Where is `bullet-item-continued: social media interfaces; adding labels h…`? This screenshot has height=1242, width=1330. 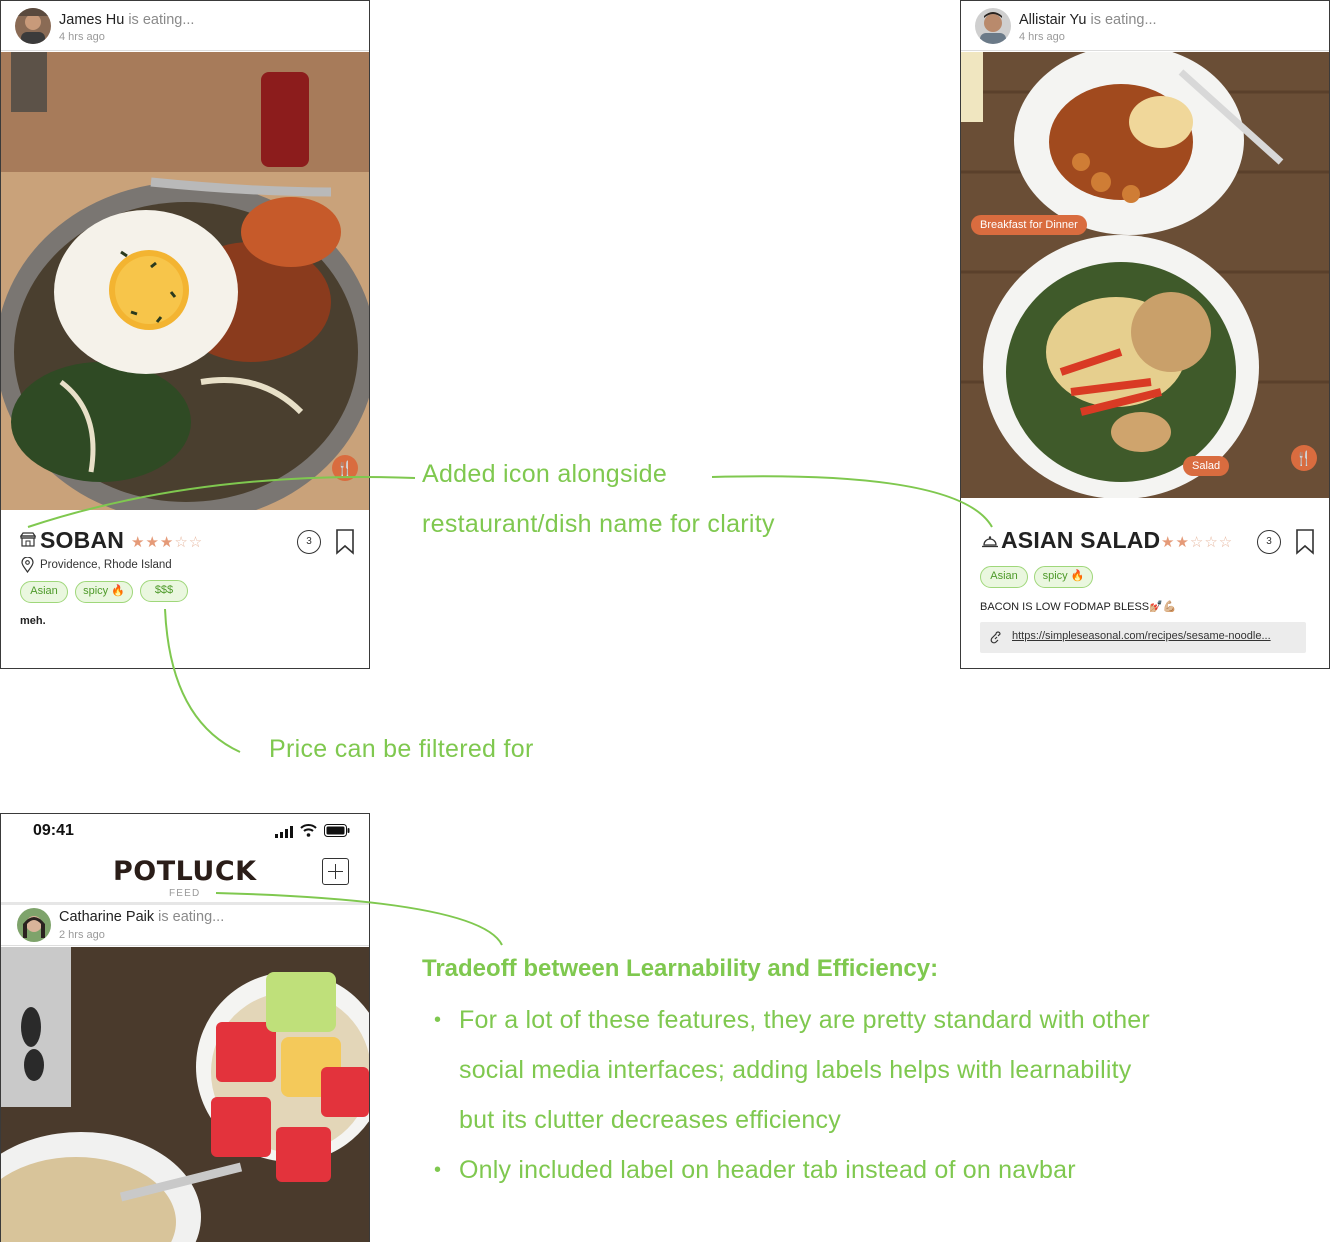
bullet-item-continued: social media interfaces; adding labels h… is located at coordinates (795, 1070).